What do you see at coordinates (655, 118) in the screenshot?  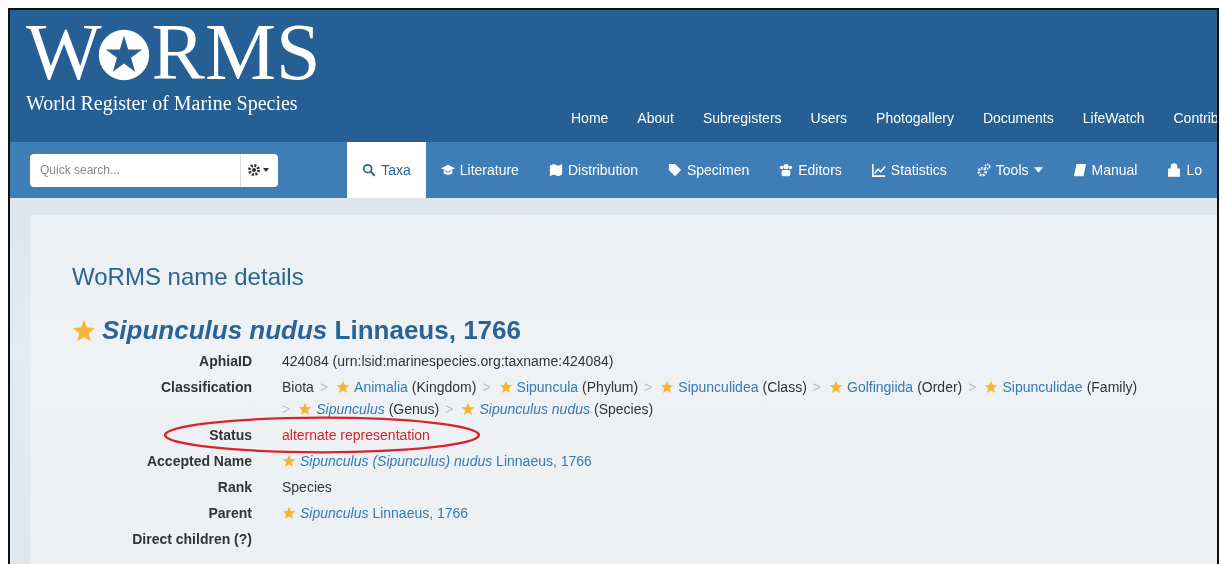 I see `nav-link: About` at bounding box center [655, 118].